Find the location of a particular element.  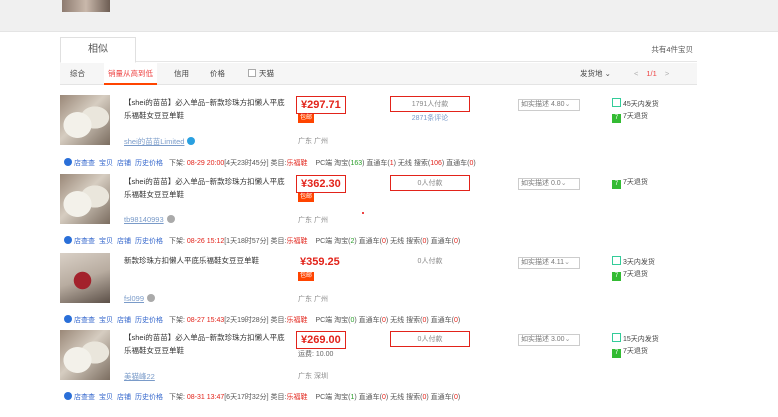

shop-link: shei的苗苗Limited is located at coordinates (160, 141).